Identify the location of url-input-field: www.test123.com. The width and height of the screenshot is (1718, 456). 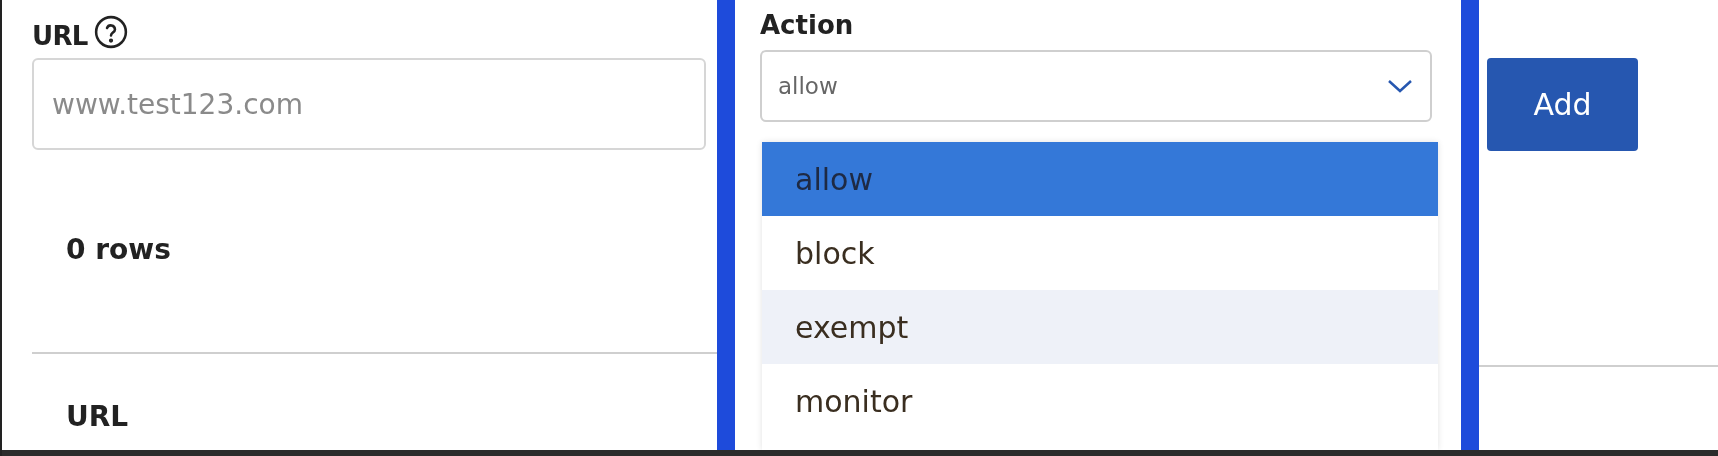
(369, 104).